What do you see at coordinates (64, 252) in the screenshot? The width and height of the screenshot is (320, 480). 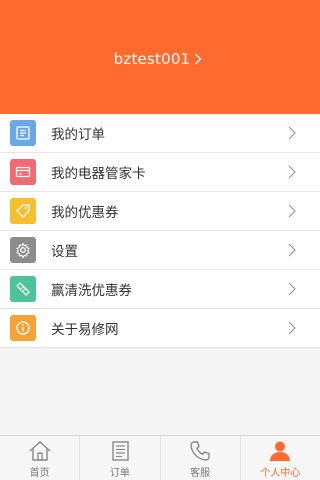 I see `menu-item-label: 设置` at bounding box center [64, 252].